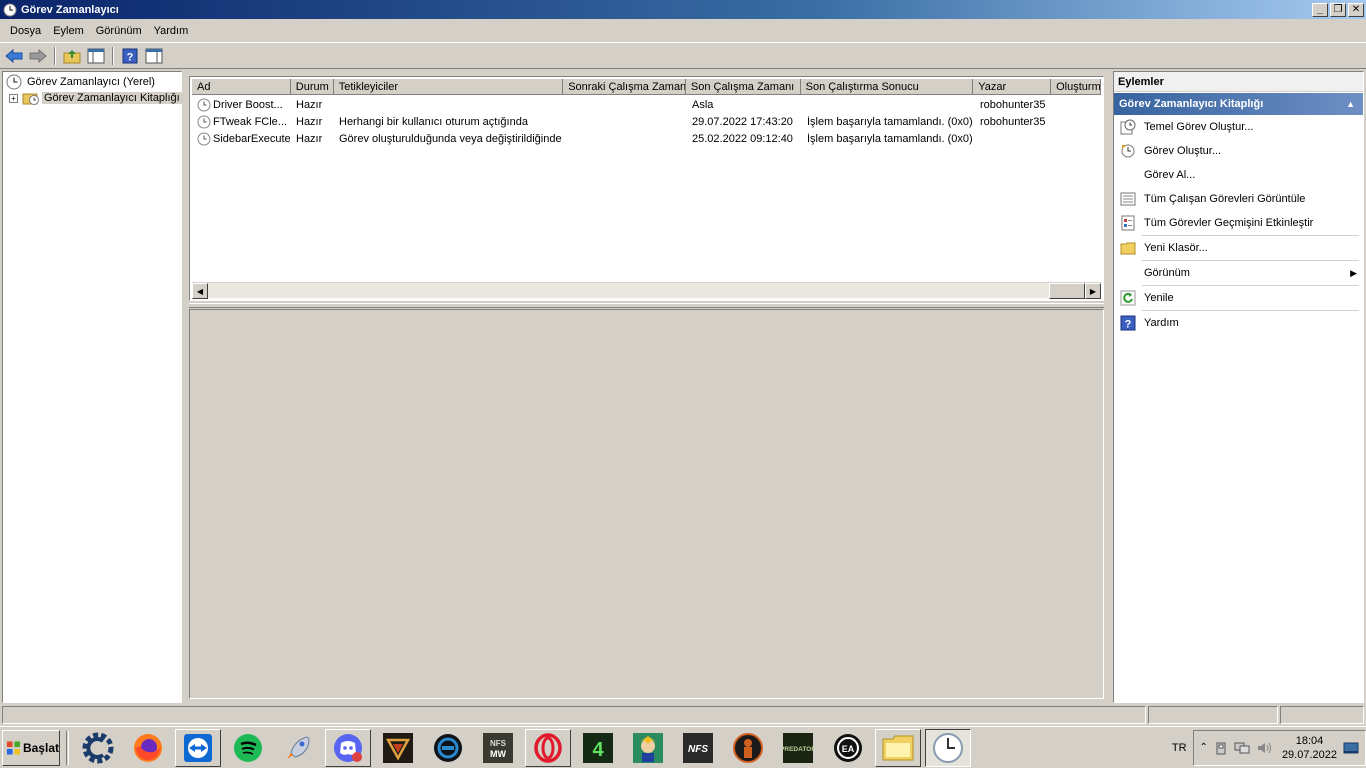  I want to click on tree-item-library: + Görev Zamanlayıcı Kitaplığı, so click(95, 98).